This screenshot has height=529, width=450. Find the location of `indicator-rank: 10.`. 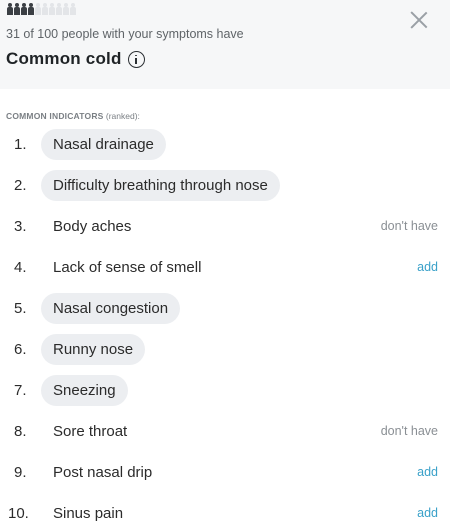

indicator-rank: 10. is located at coordinates (18, 513).